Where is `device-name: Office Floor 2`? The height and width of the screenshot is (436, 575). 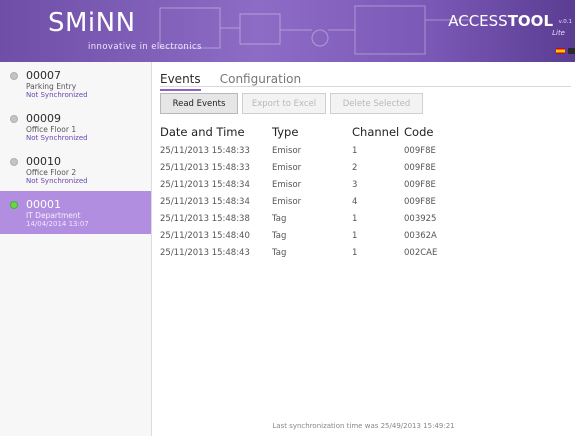 device-name: Office Floor 2 is located at coordinates (51, 172).